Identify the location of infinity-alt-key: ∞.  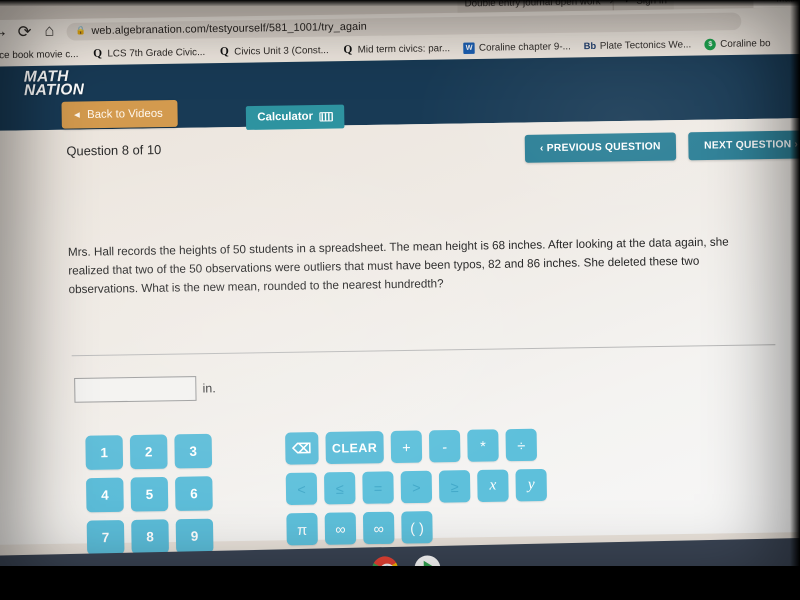
(378, 528).